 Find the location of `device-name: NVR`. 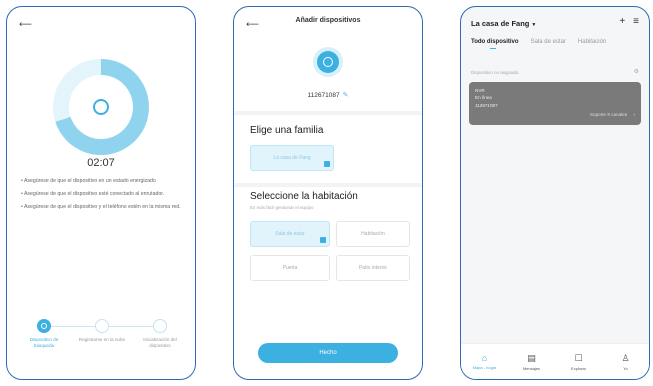

device-name: NVR is located at coordinates (480, 90).